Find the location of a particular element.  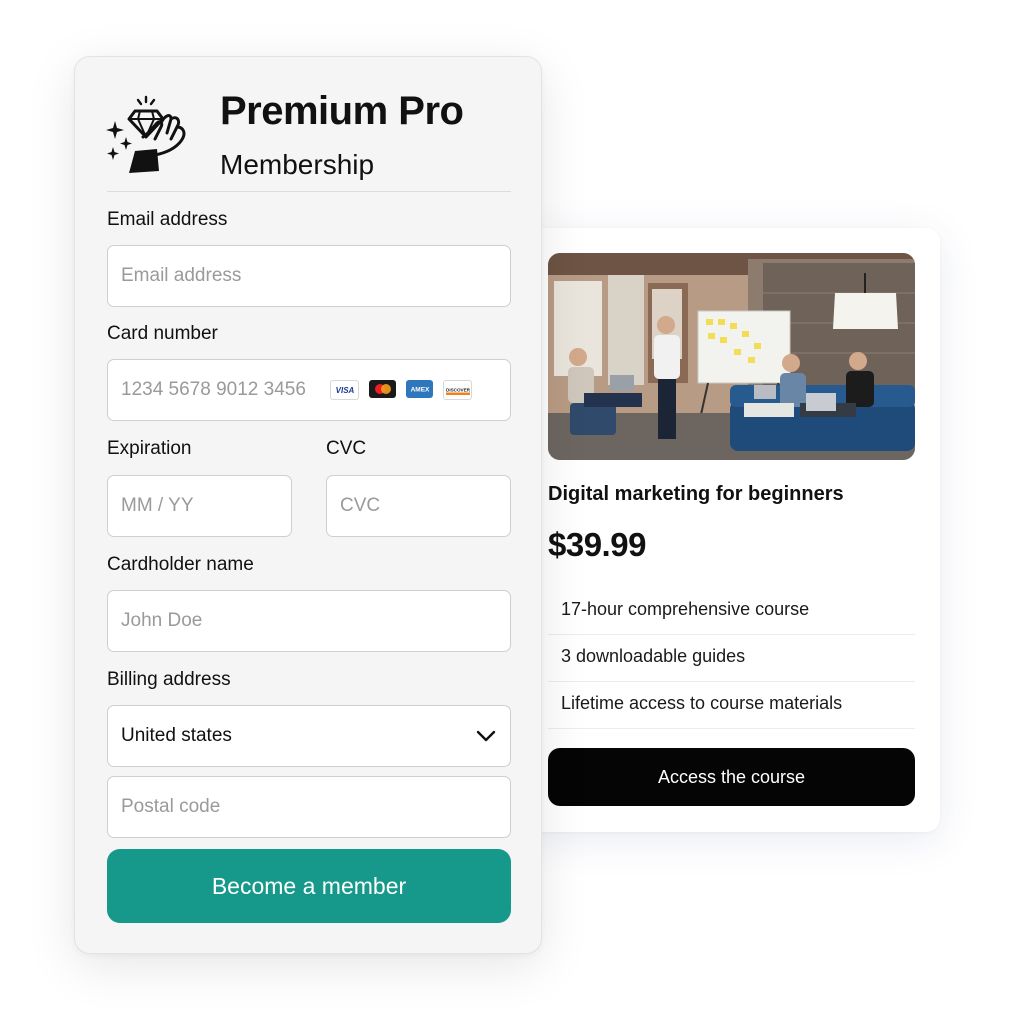

expiration-input is located at coordinates (199, 506).